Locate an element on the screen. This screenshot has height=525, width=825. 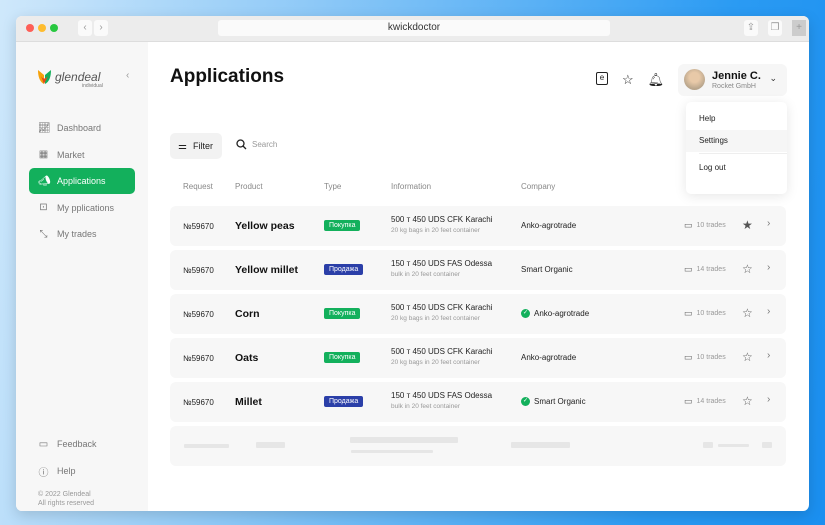
close-window-button is located at coordinates (30, 28).